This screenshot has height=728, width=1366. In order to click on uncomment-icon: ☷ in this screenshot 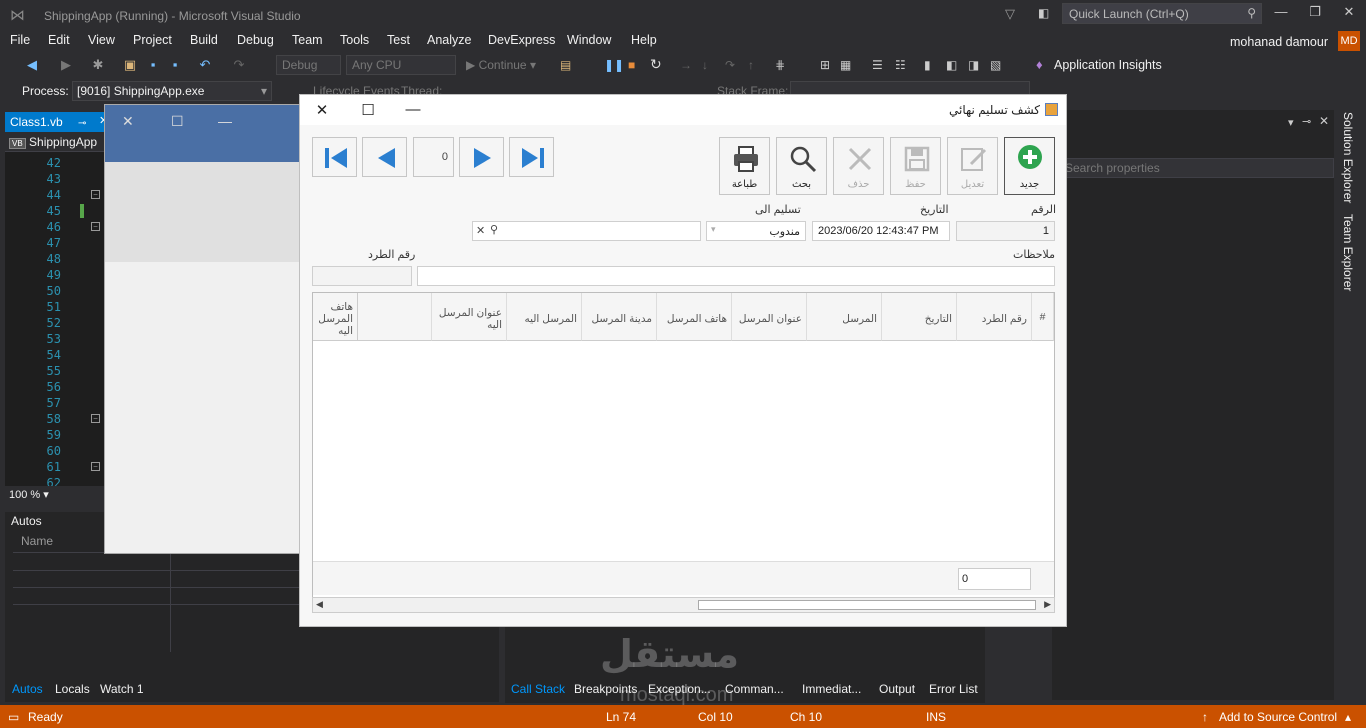, I will do `click(900, 65)`.